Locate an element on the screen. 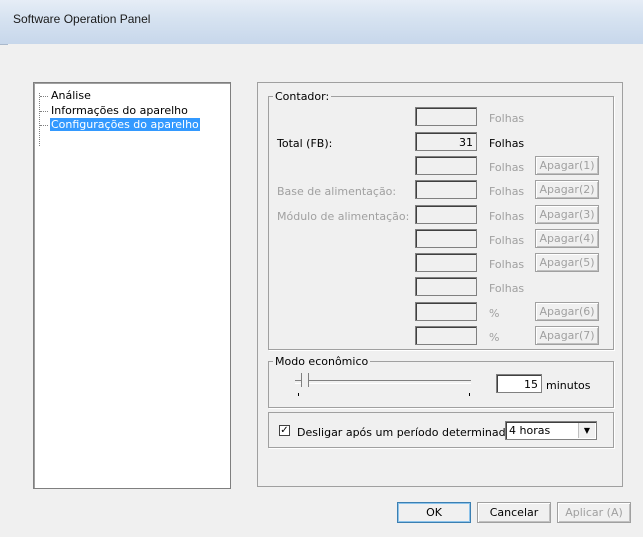 Image resolution: width=643 pixels, height=537 pixels. desligar-checkbox: ✓ is located at coordinates (284, 430).